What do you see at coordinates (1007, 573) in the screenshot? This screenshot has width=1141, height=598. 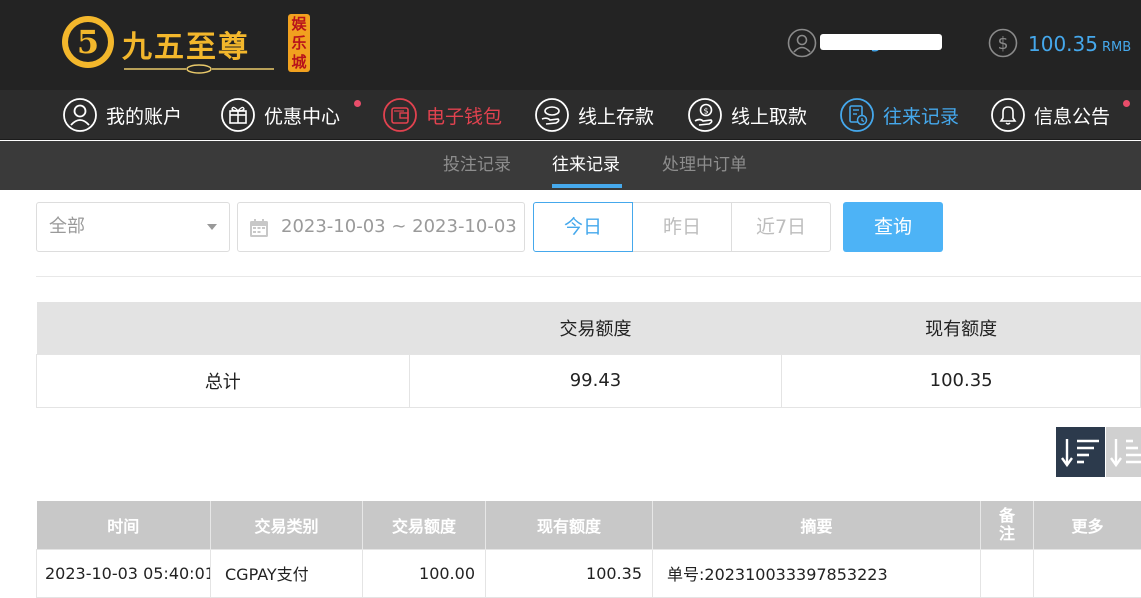 I see `cell-note` at bounding box center [1007, 573].